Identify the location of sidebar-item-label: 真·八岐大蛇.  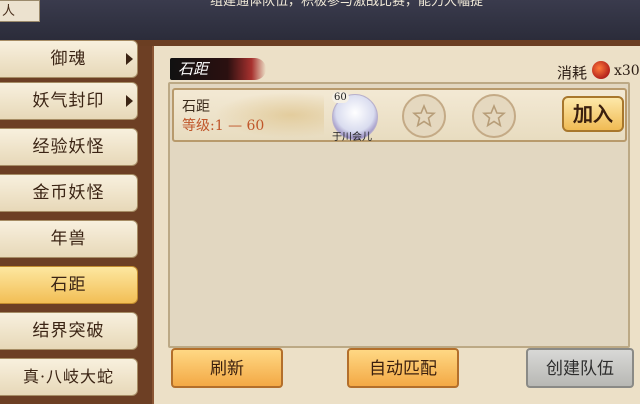
(68, 376).